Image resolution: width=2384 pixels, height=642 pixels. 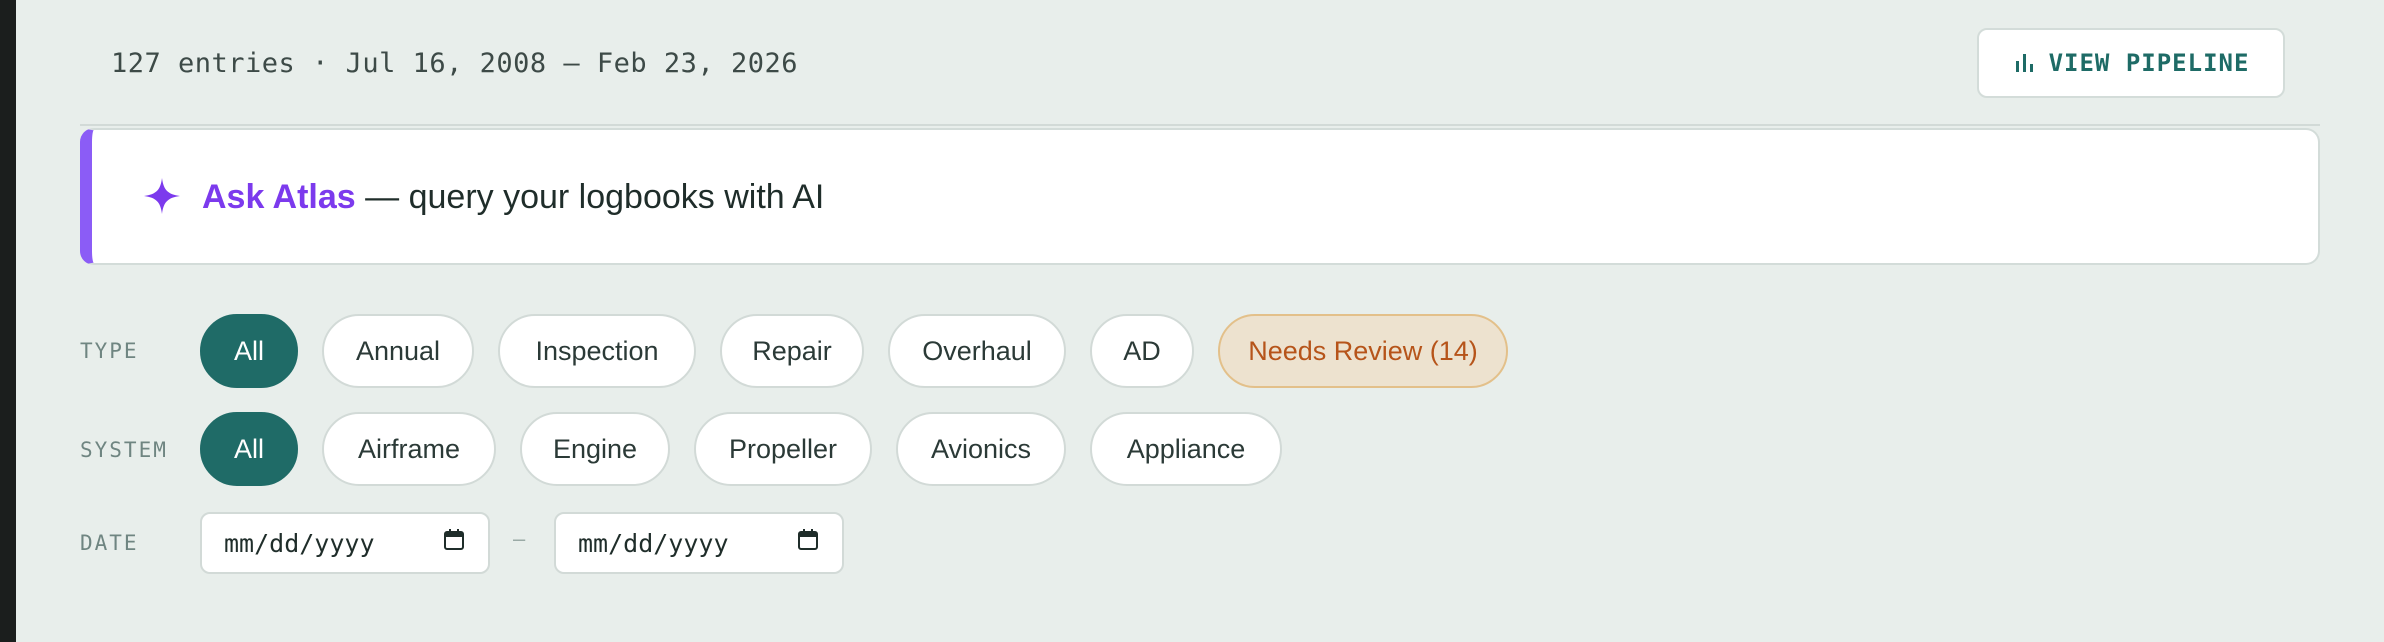 I want to click on type-chip-ad: AD, so click(x=1142, y=351).